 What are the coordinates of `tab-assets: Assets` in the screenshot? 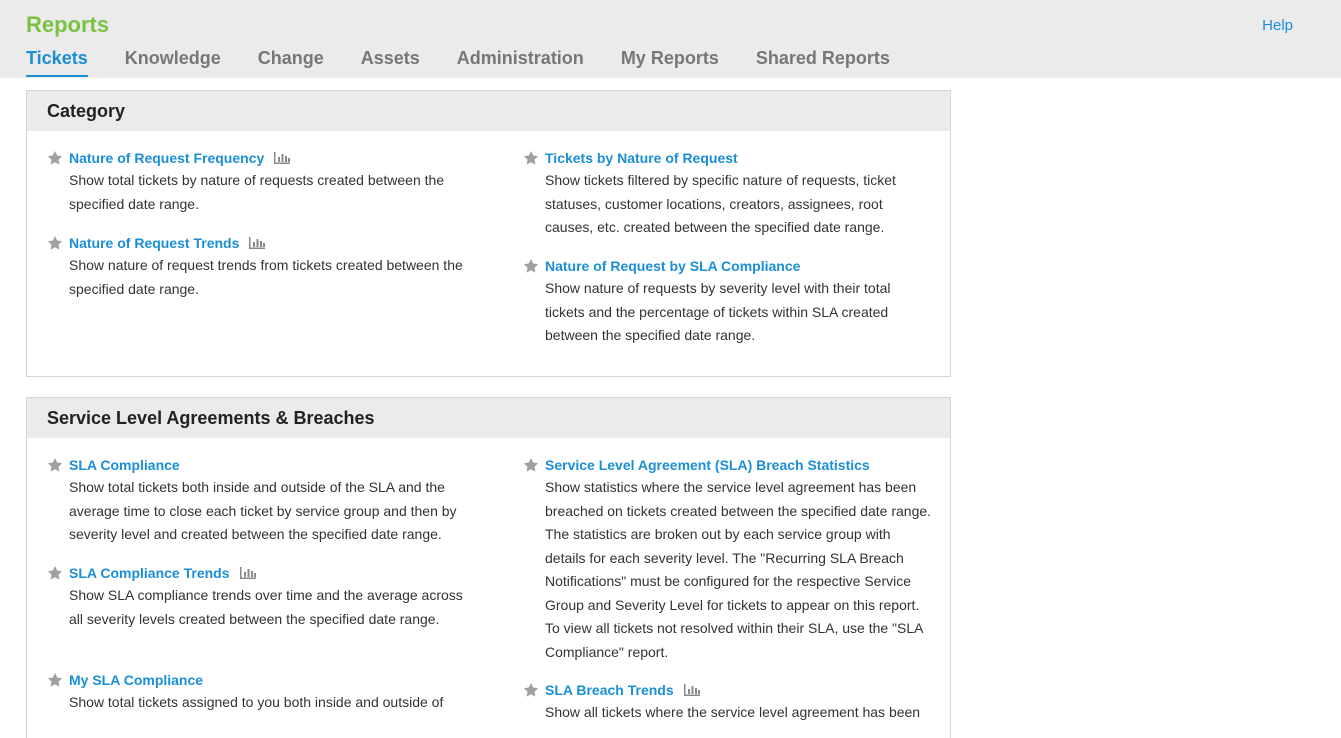 It's located at (390, 62).